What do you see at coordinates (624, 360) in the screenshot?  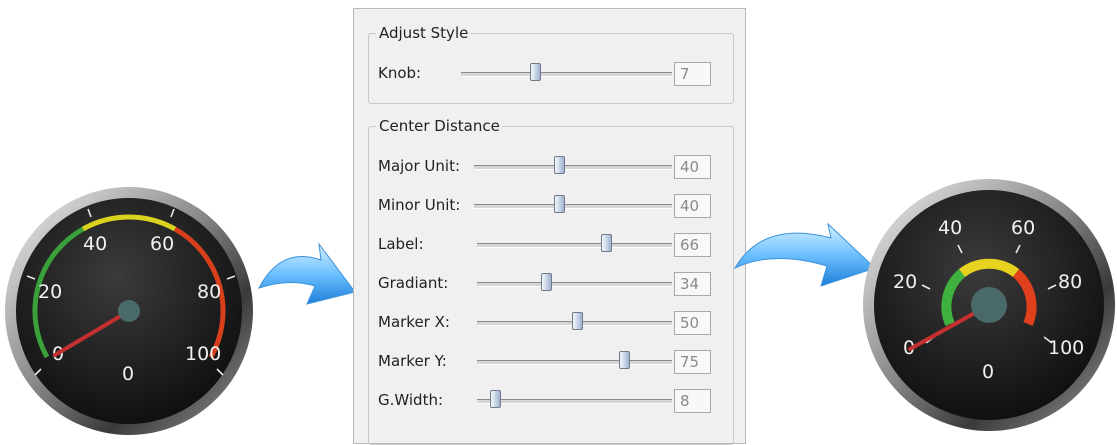 I see `marker-y-slider-thumb` at bounding box center [624, 360].